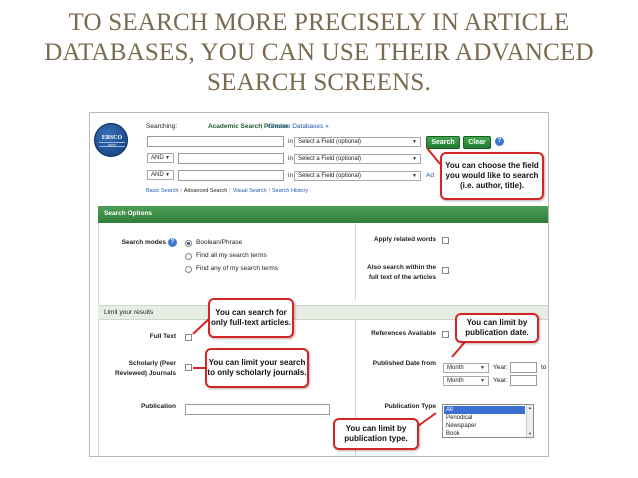 The image size is (638, 478). What do you see at coordinates (298, 126) in the screenshot?
I see `choose-databases-link: Choose Databases »` at bounding box center [298, 126].